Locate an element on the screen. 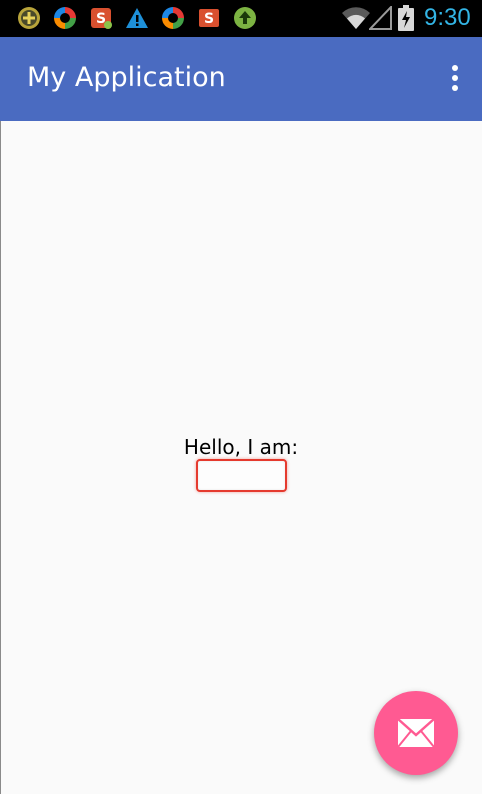  app-toolbar: My Application is located at coordinates (241, 79).